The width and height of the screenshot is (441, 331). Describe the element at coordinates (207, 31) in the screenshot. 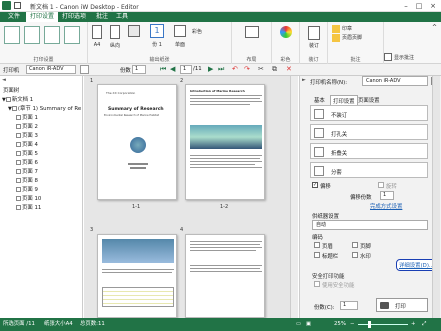

I see `color-label: 彩色` at that location.